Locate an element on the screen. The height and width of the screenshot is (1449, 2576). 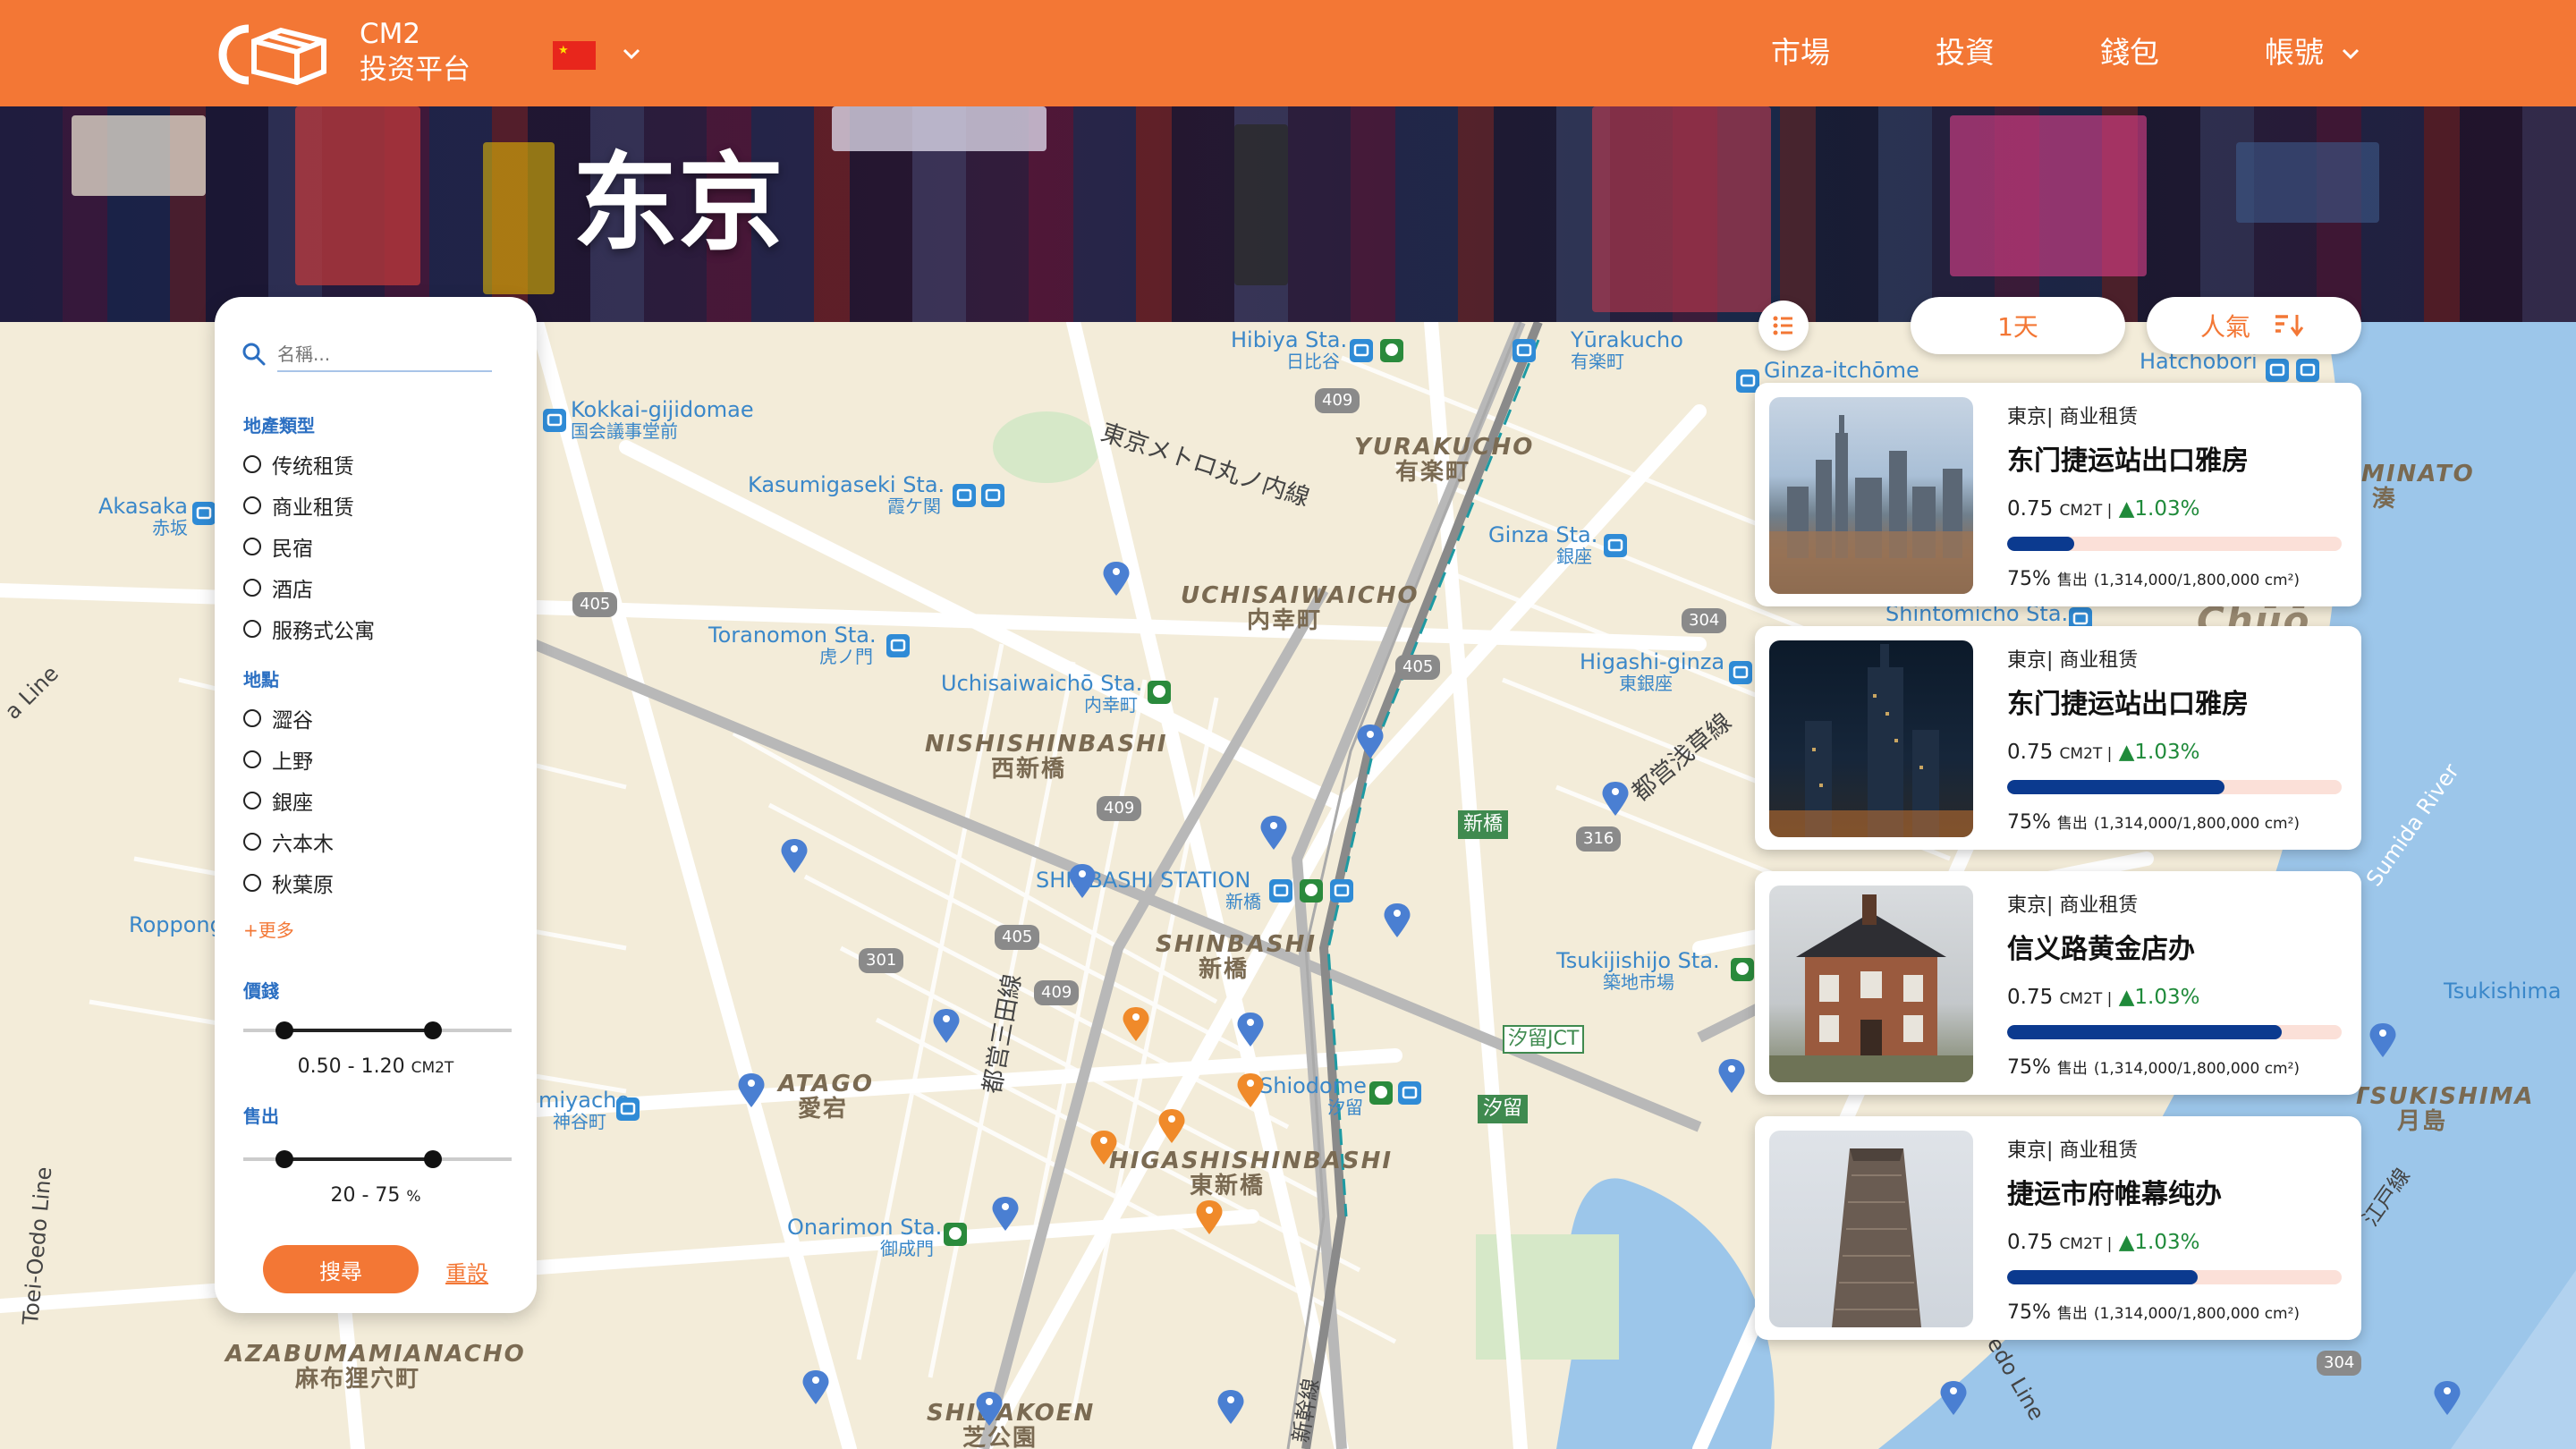
slider-fill is located at coordinates (358, 1030).